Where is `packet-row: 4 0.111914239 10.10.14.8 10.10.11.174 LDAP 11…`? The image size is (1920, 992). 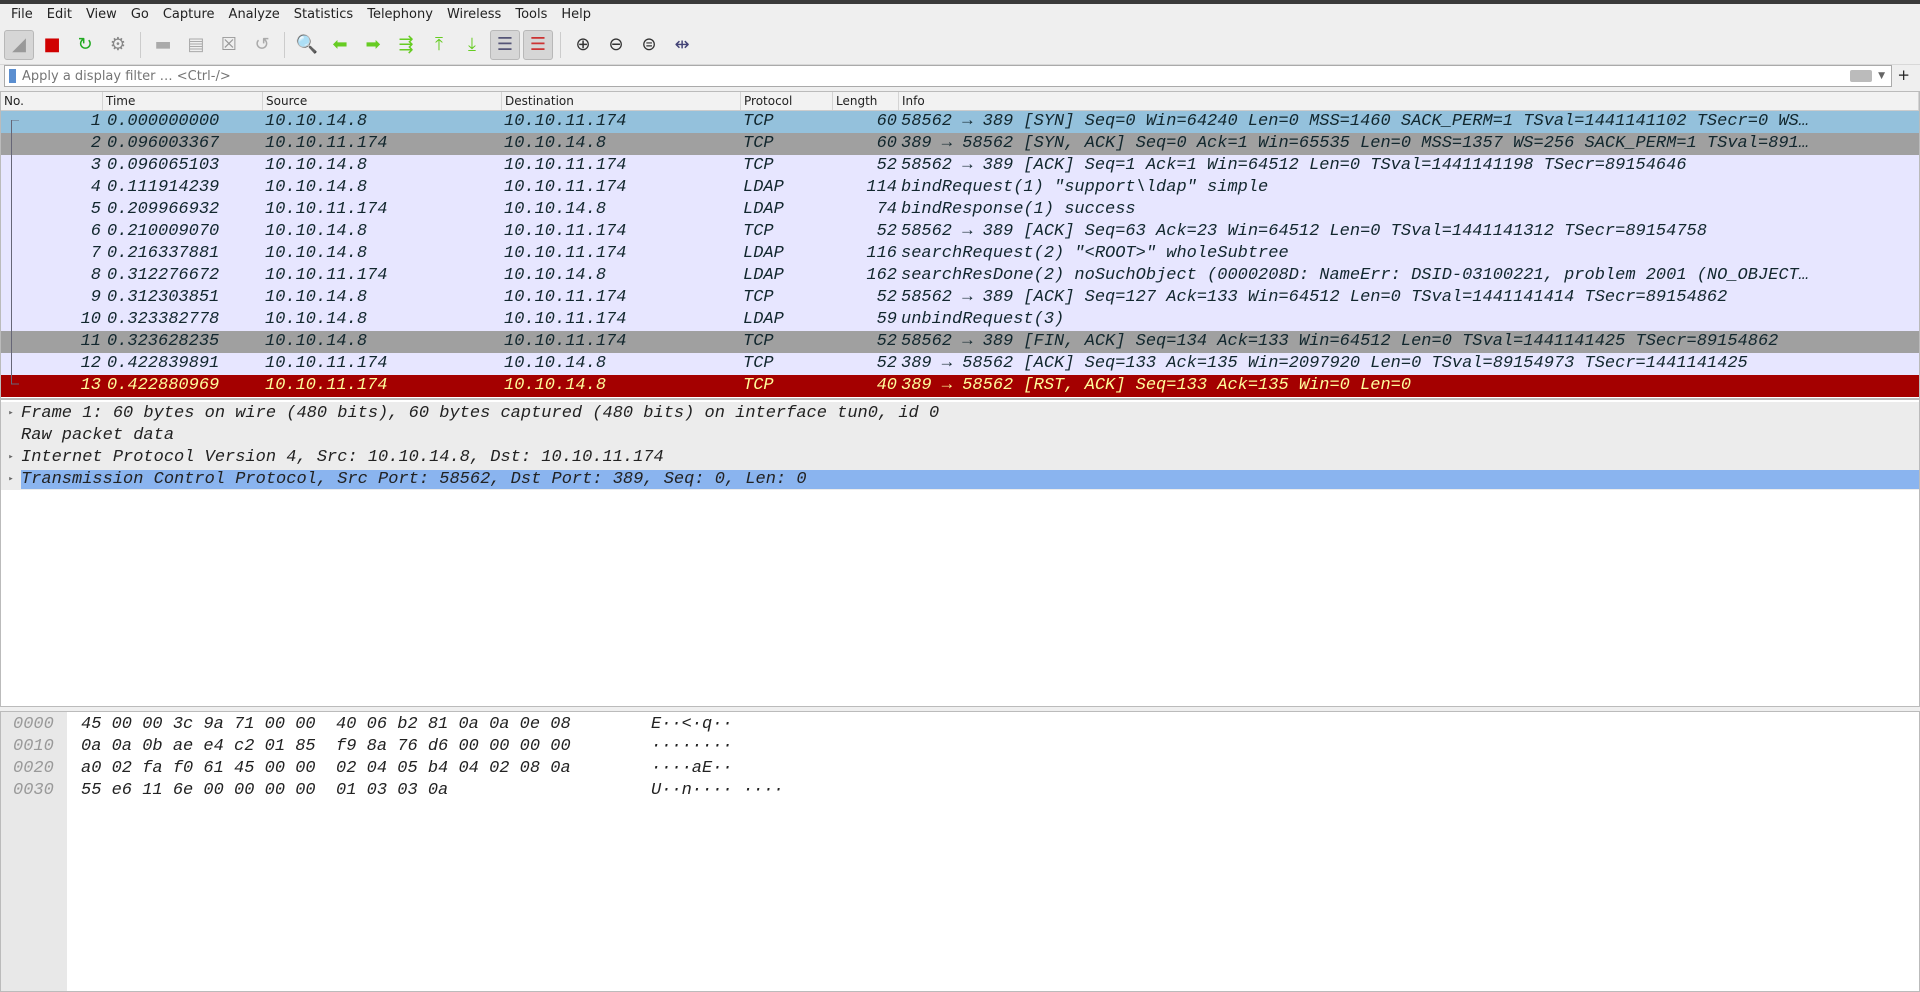 packet-row: 4 0.111914239 10.10.14.8 10.10.11.174 LDAP 11… is located at coordinates (960, 188).